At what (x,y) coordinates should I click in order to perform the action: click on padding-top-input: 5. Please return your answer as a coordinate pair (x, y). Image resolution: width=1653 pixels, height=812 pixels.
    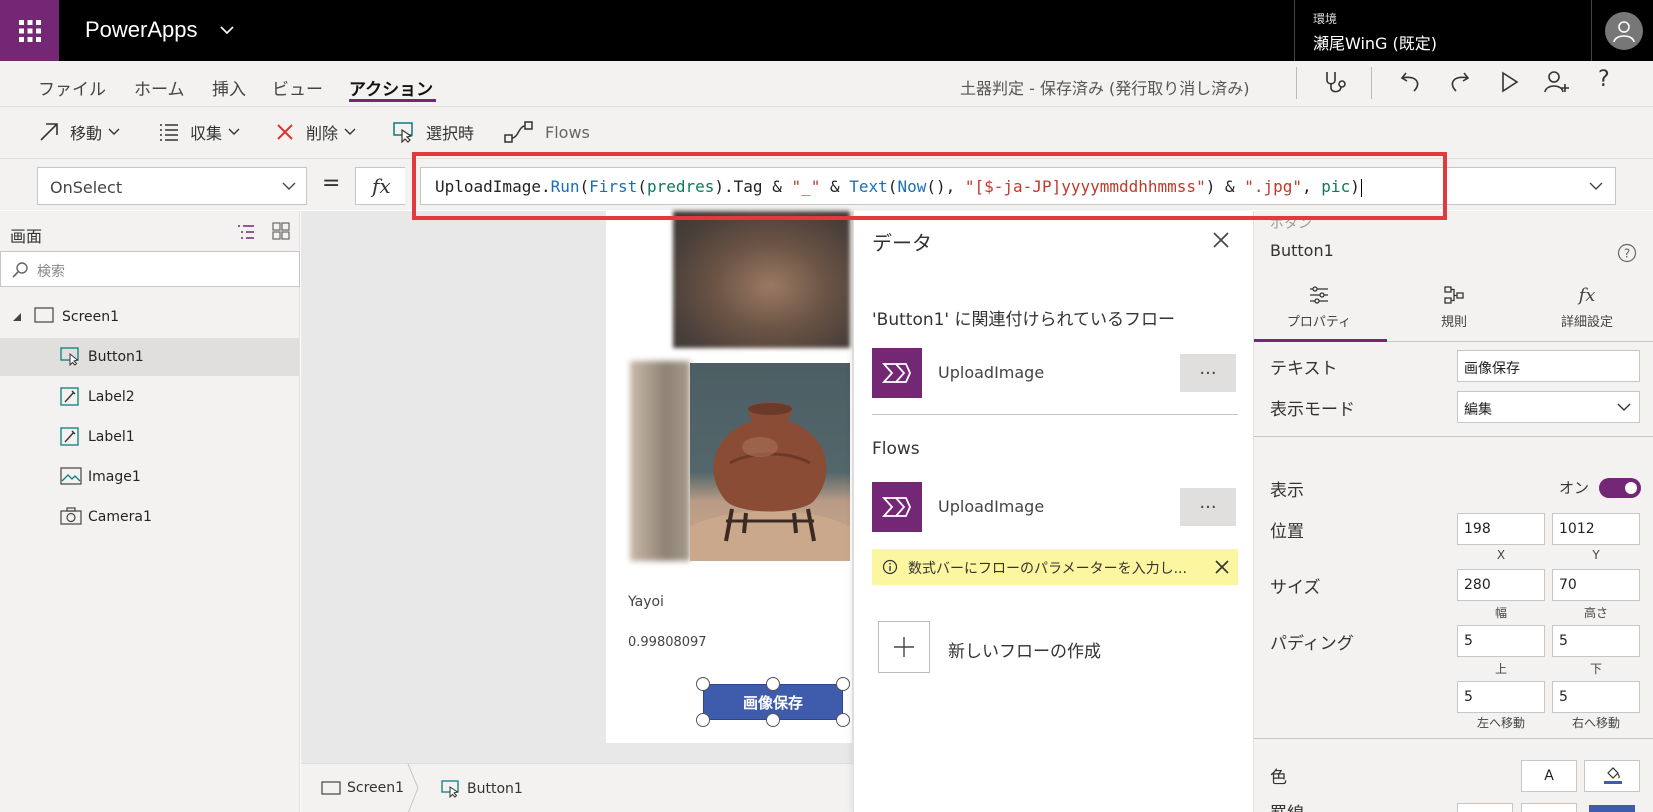
    Looking at the image, I should click on (1501, 641).